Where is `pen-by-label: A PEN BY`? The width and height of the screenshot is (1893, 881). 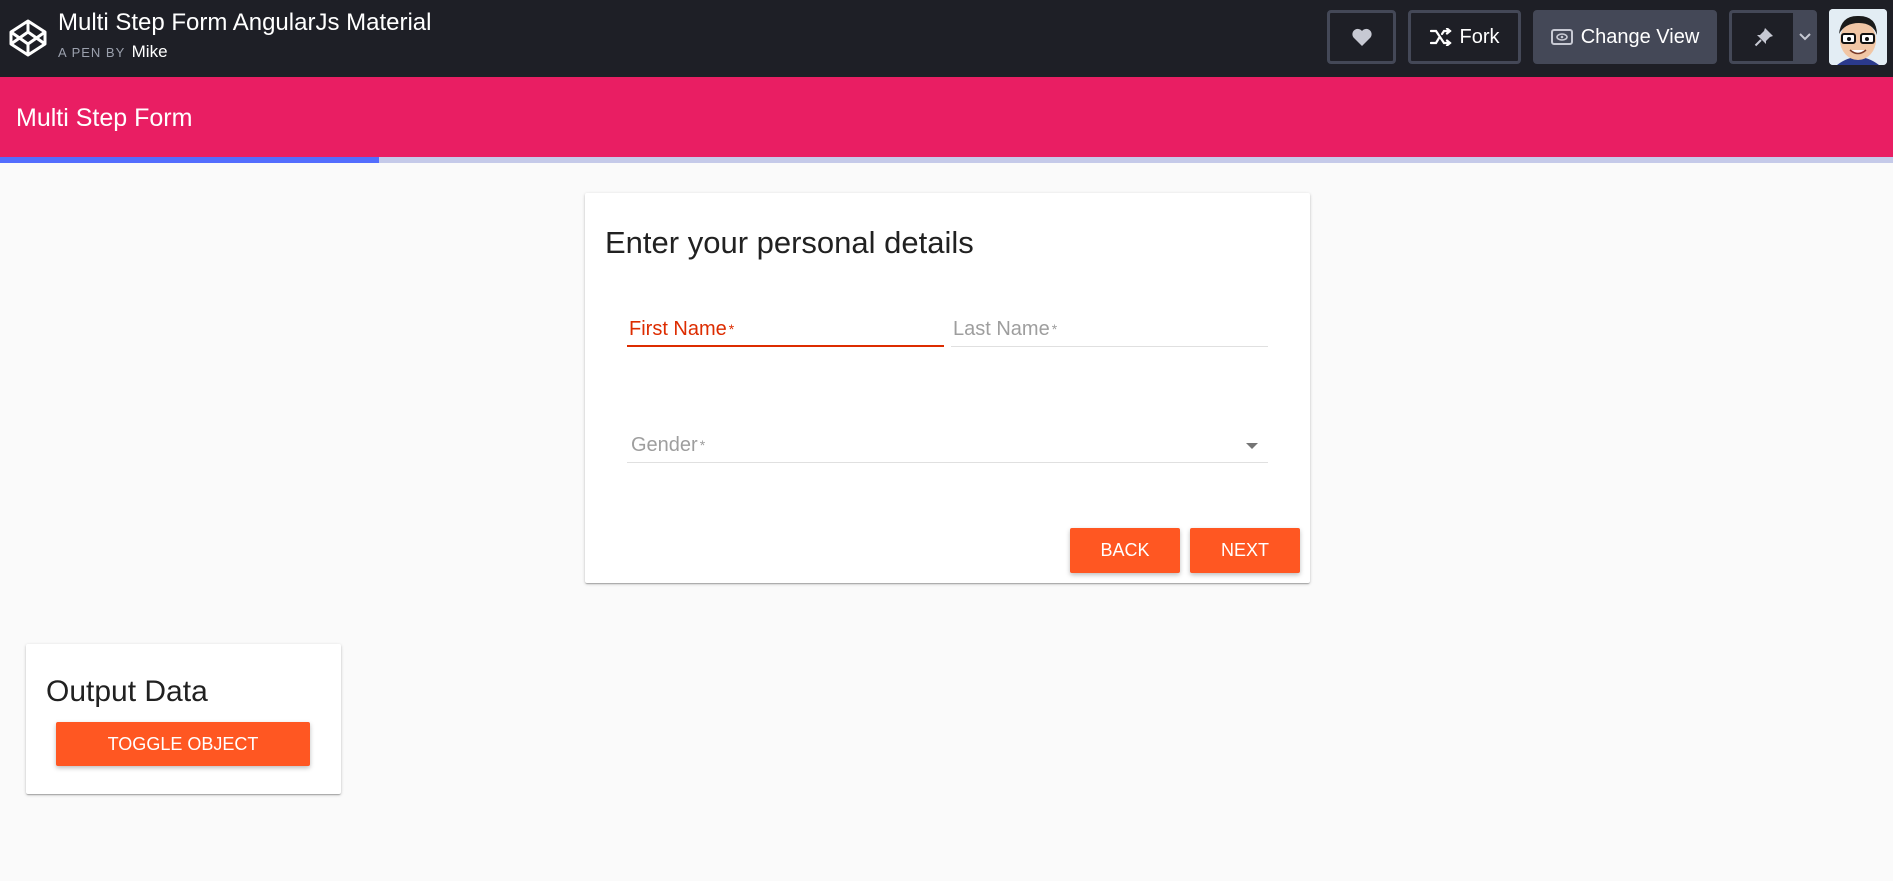 pen-by-label: A PEN BY is located at coordinates (92, 52).